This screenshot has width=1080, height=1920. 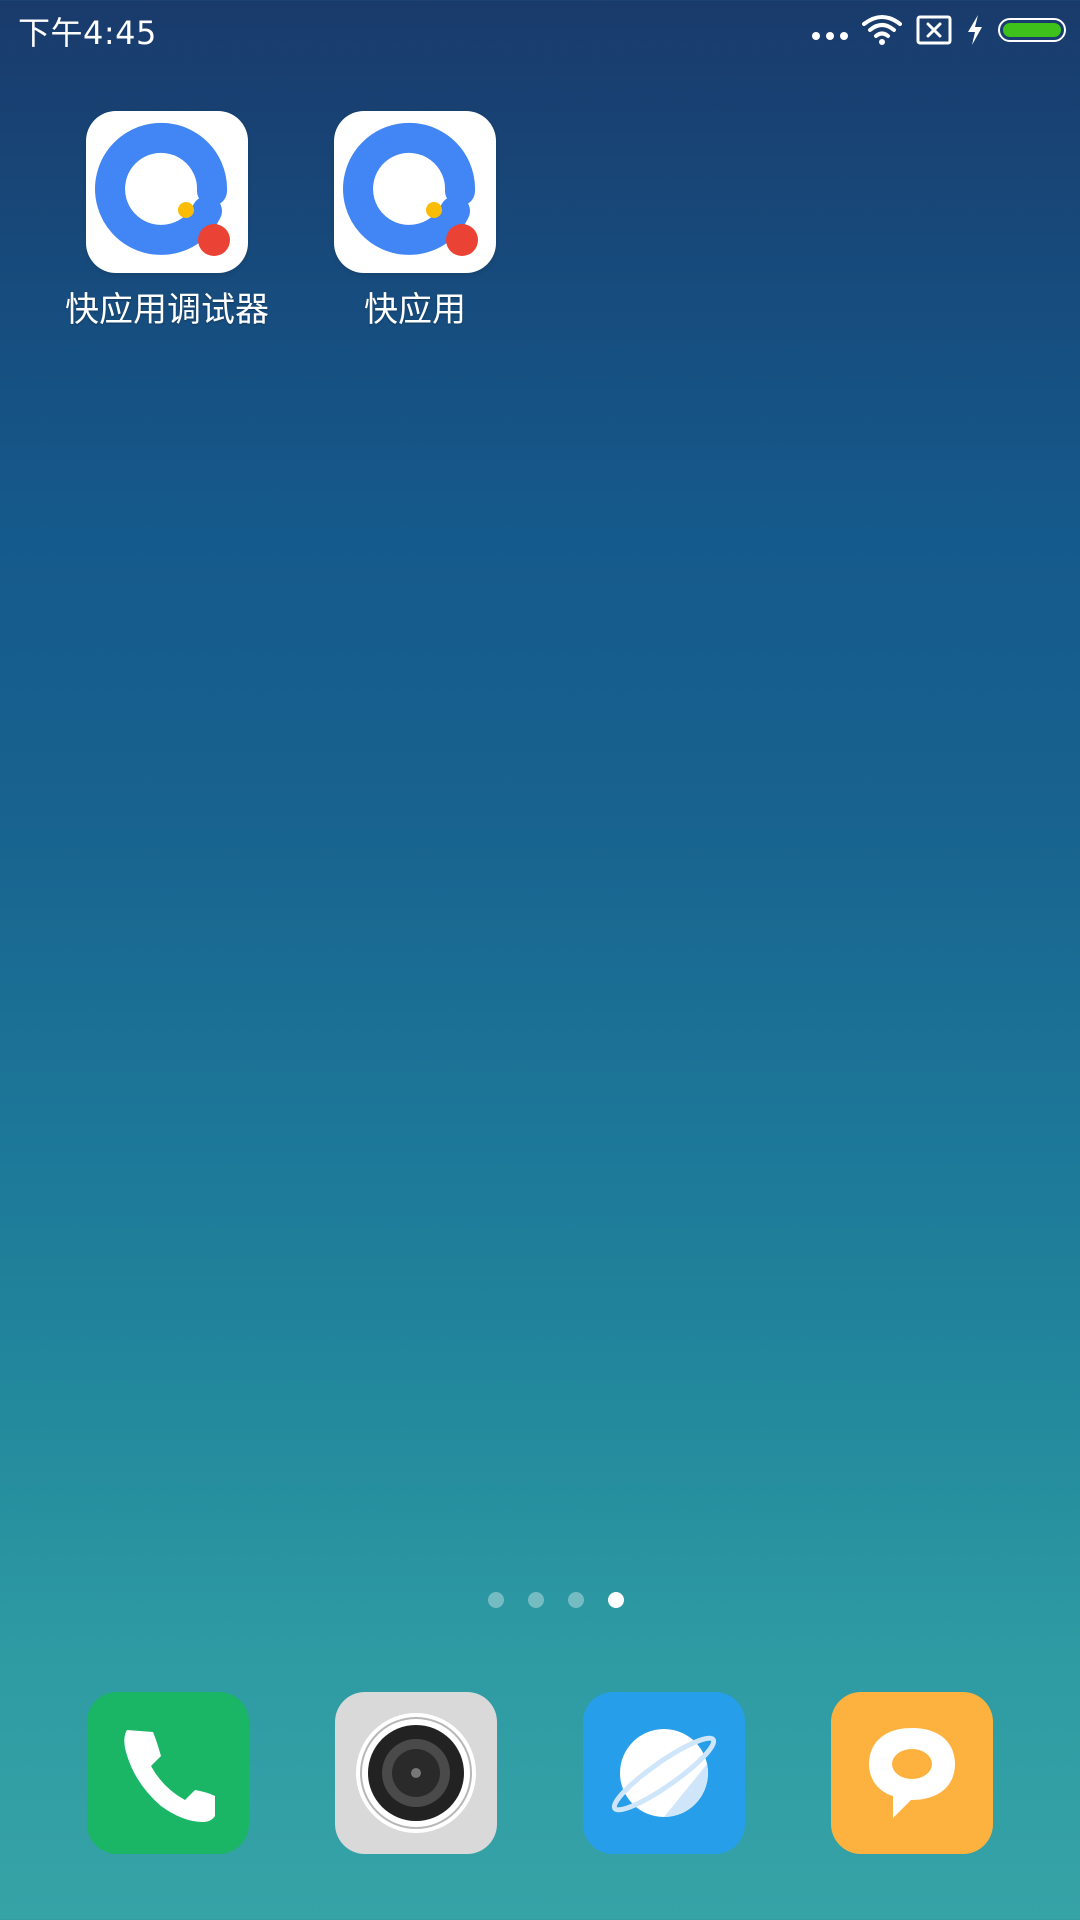 What do you see at coordinates (167, 192) in the screenshot?
I see `quick-app-debugger-icon` at bounding box center [167, 192].